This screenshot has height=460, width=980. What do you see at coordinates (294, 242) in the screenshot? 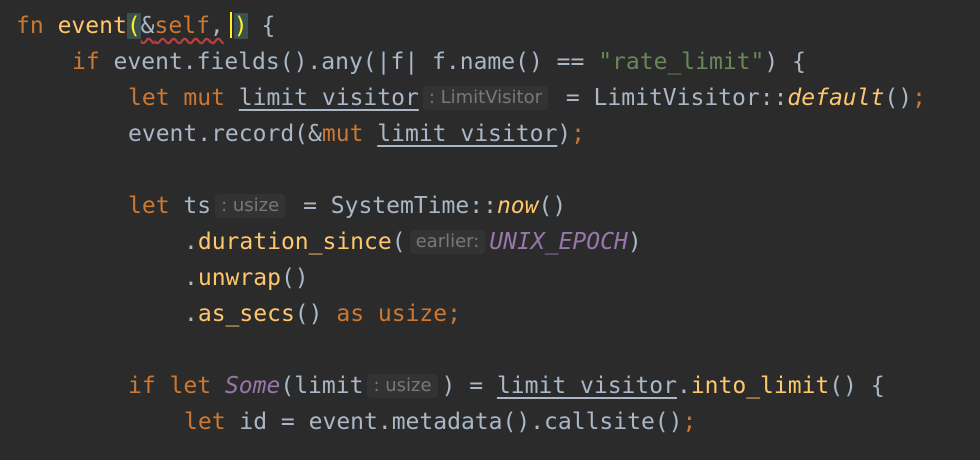
I see `method-duration-since: duration_since` at bounding box center [294, 242].